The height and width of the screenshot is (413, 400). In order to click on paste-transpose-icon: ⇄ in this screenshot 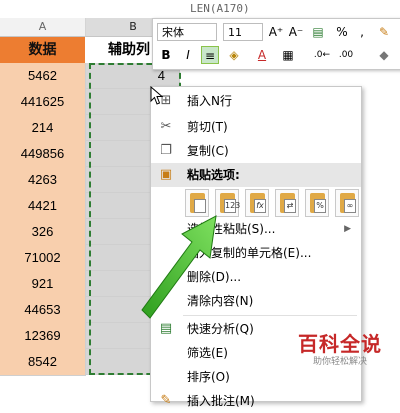, I will do `click(287, 203)`.